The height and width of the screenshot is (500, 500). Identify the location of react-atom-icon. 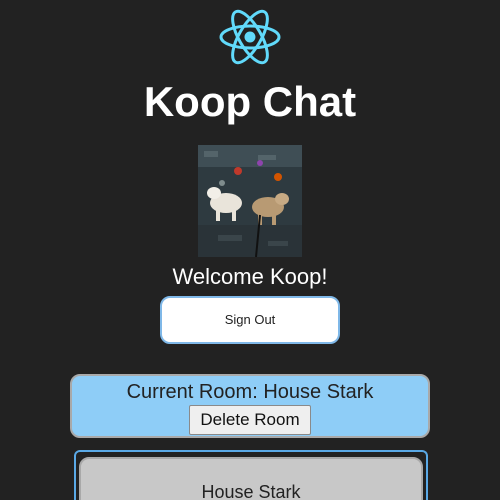
(250, 37).